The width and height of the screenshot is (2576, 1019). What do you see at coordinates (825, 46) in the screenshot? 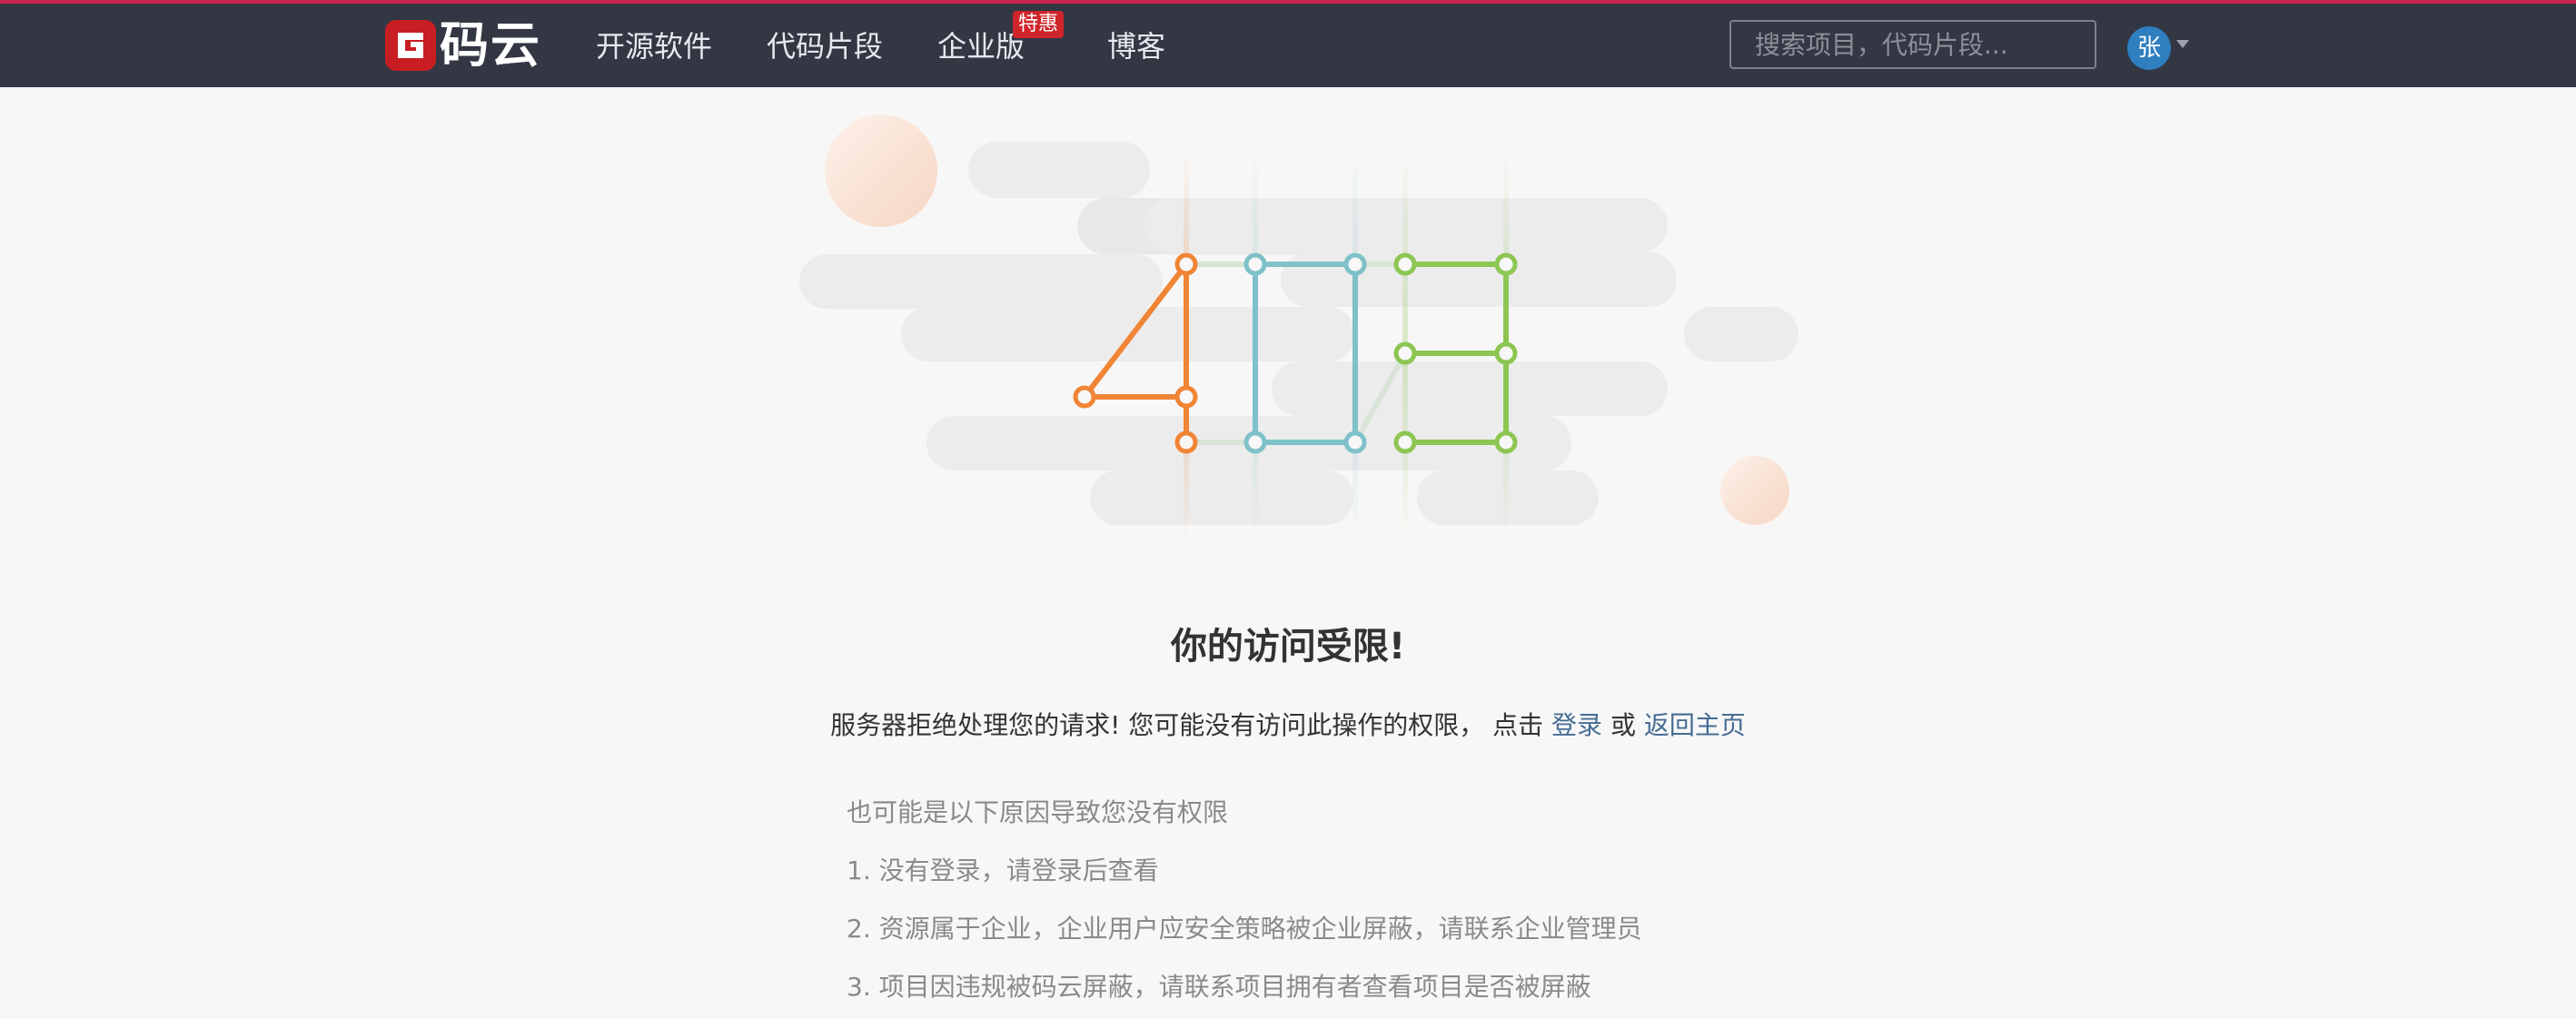
I see `nav-code-snippets: 代码片段` at bounding box center [825, 46].